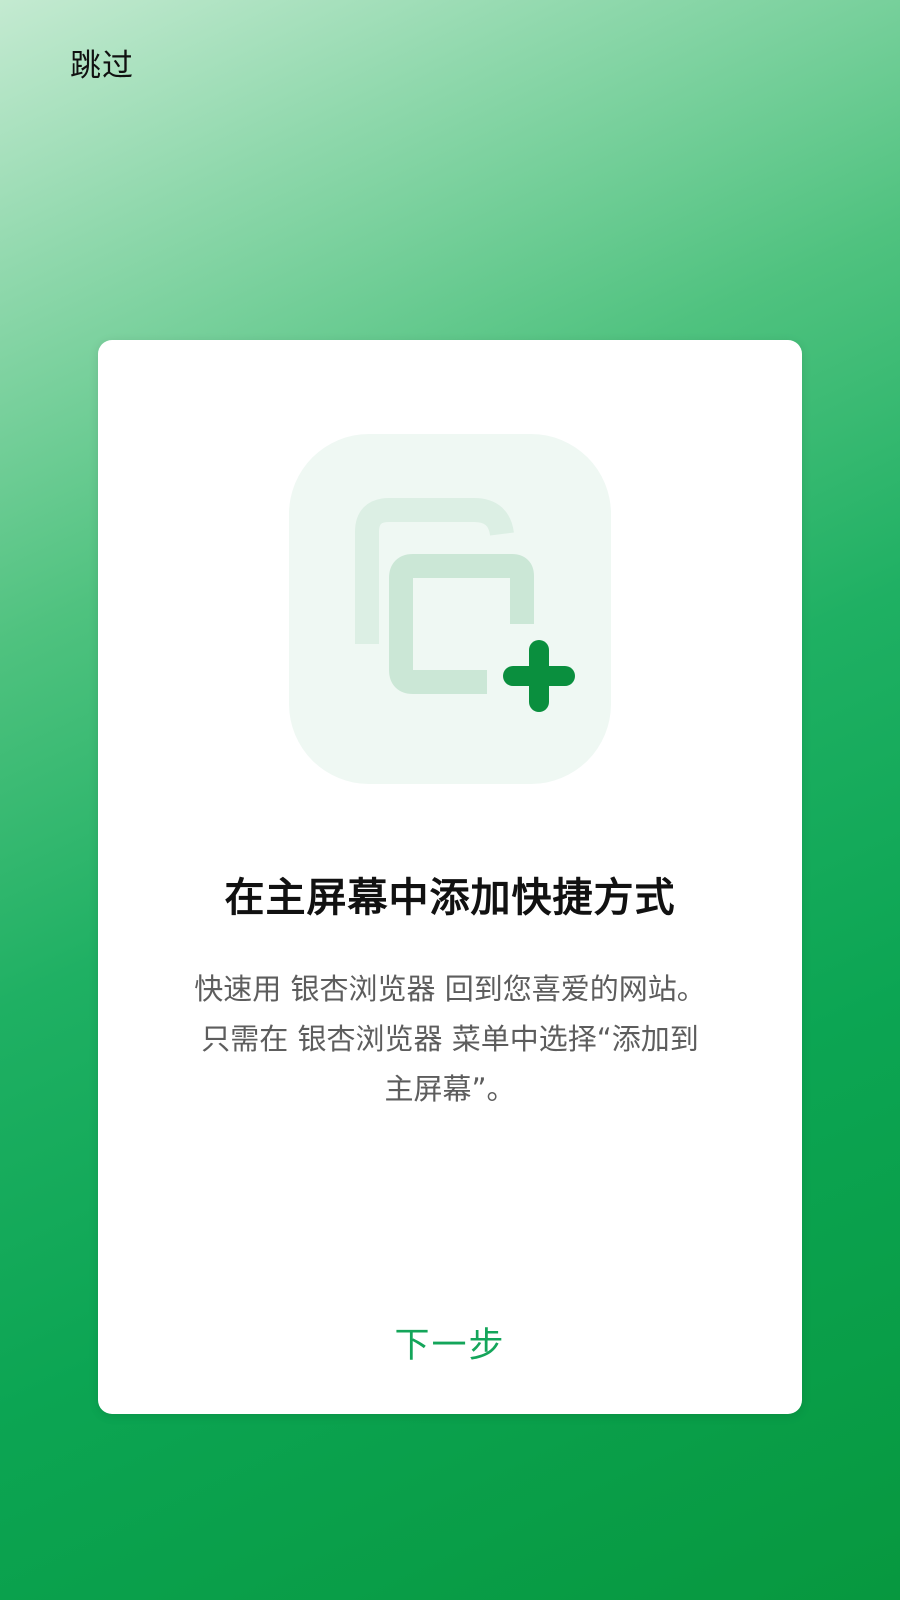  I want to click on description-line: 只需在 银杏浏览器 菜单中选择“添加到, so click(450, 1039).